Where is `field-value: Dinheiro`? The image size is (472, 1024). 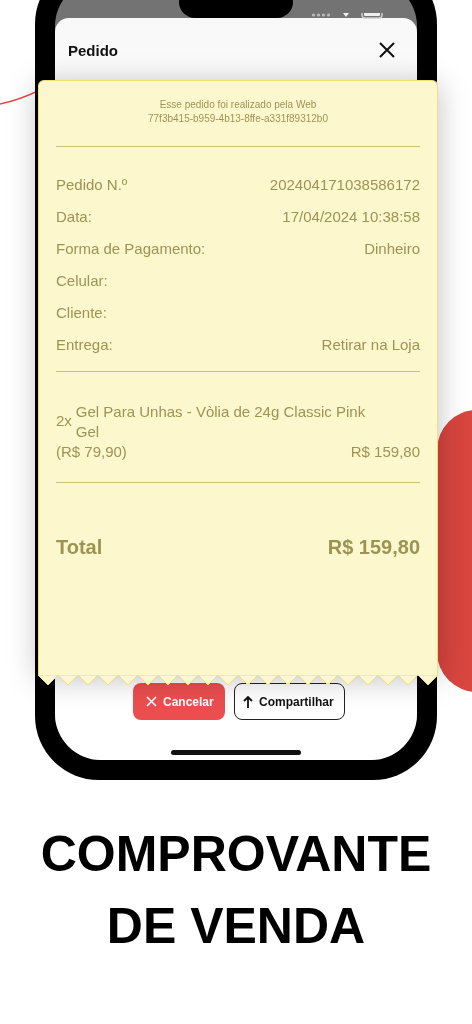 field-value: Dinheiro is located at coordinates (392, 249).